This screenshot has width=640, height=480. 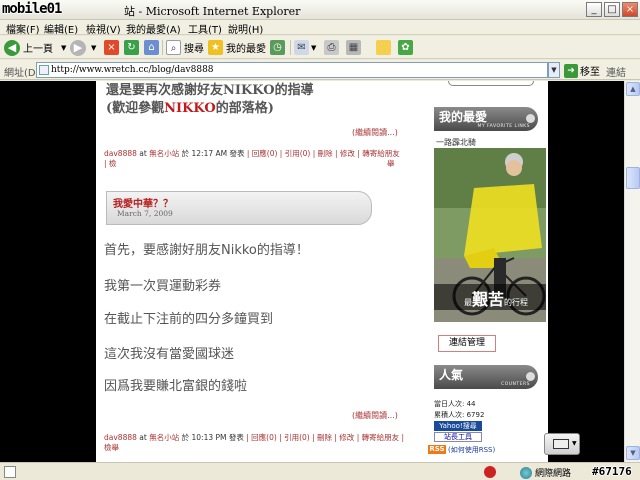 I want to click on post-date: March 7, 2009, so click(x=145, y=213).